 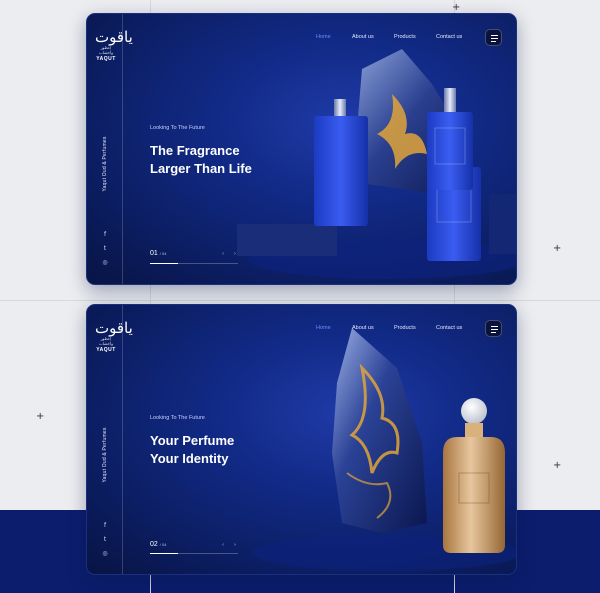 I want to click on podium-right, so click(x=502, y=224).